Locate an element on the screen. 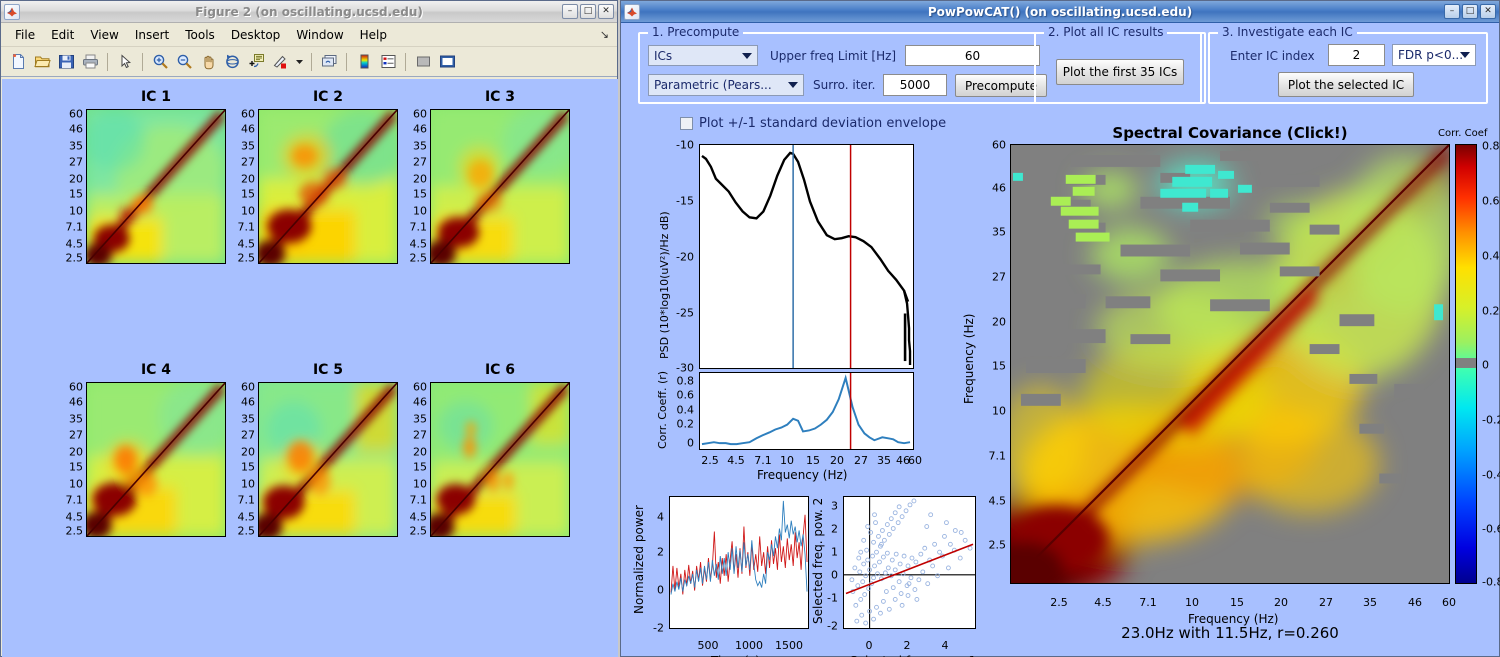  corr-ytick: 0.6 is located at coordinates (685, 395).